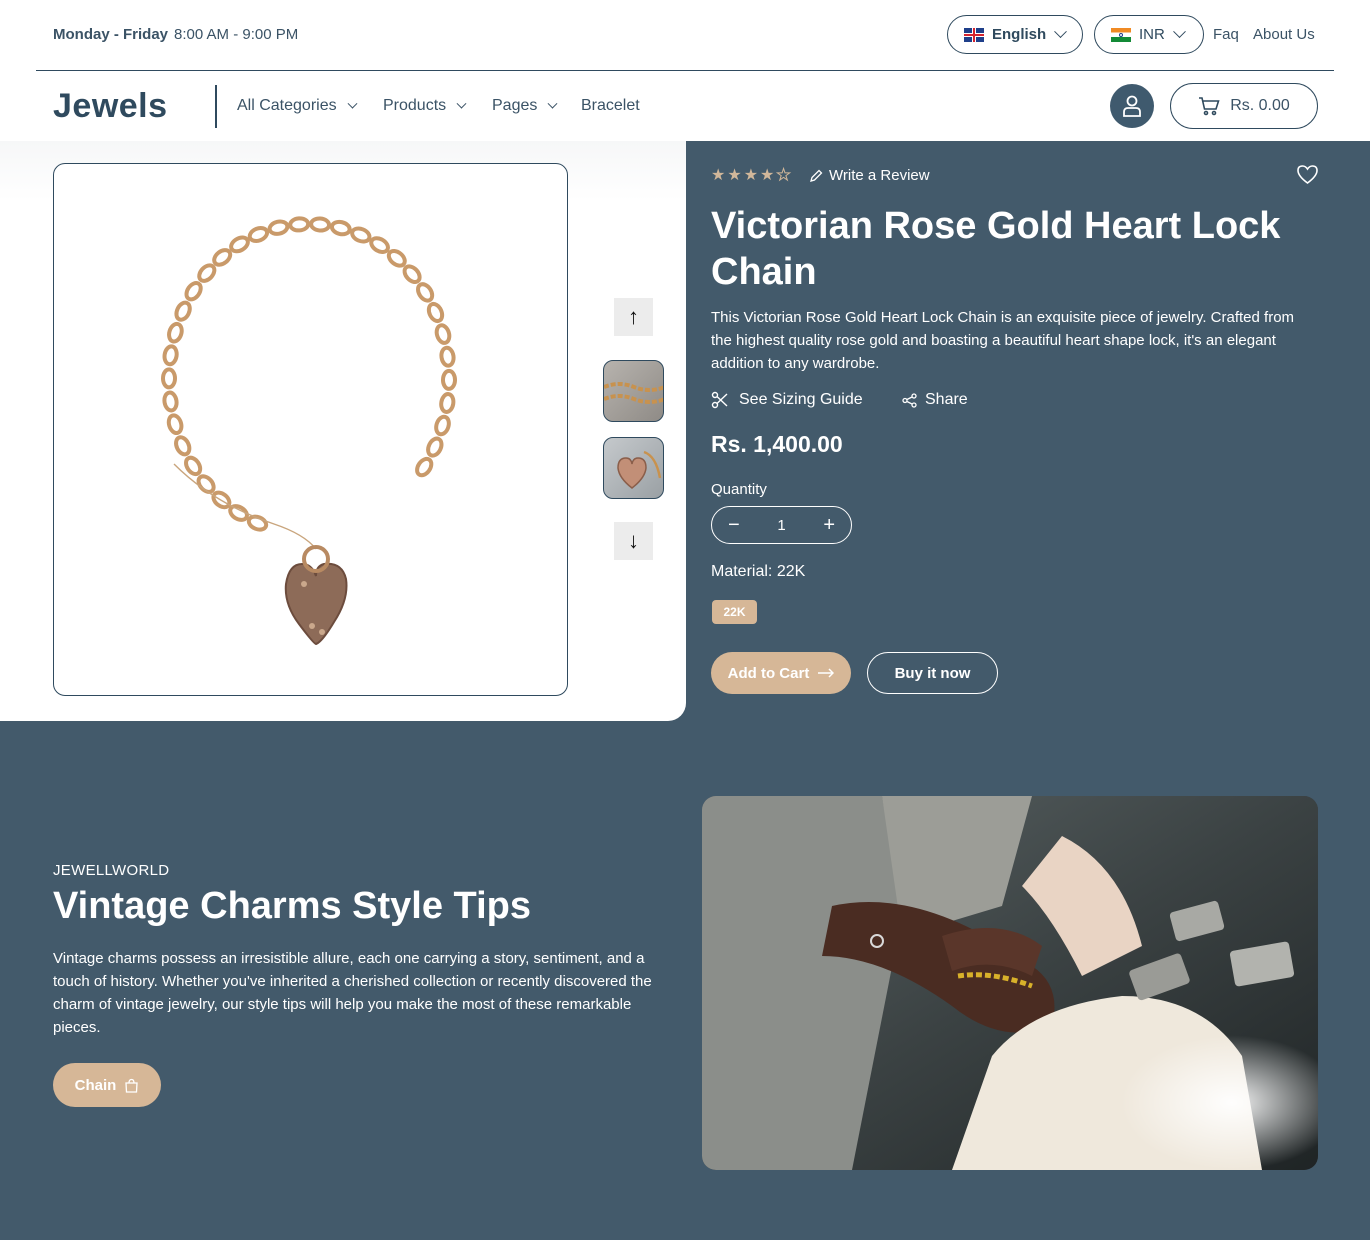 The width and height of the screenshot is (1370, 1240). Describe the element at coordinates (1284, 34) in the screenshot. I see `about-us-link: About Us` at that location.